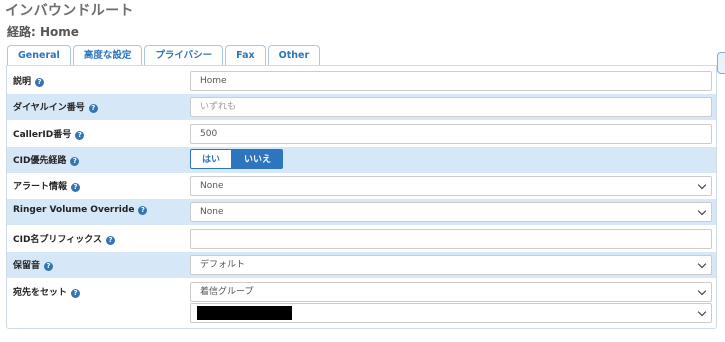 Image resolution: width=725 pixels, height=342 pixels. What do you see at coordinates (69, 11) in the screenshot?
I see `page-title: インバウンドルート` at bounding box center [69, 11].